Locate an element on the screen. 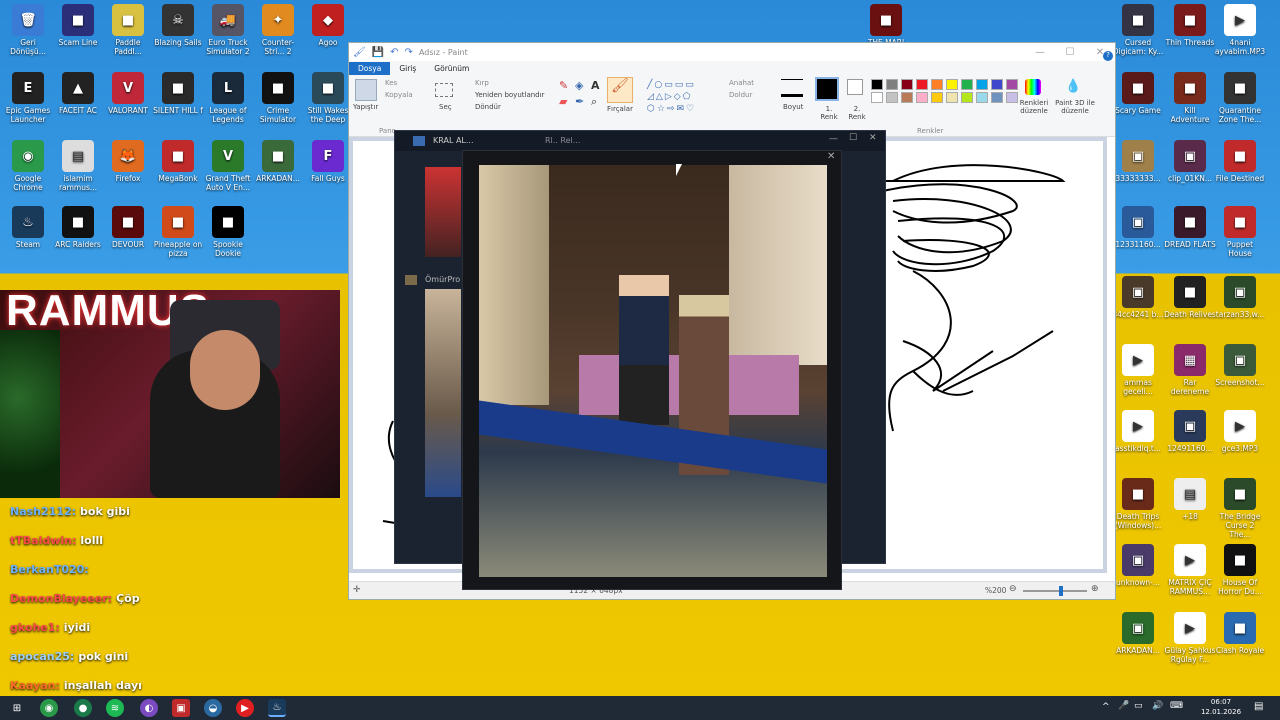 The height and width of the screenshot is (720, 1280). viewer-maximize-button: ☐ is located at coordinates (853, 138).